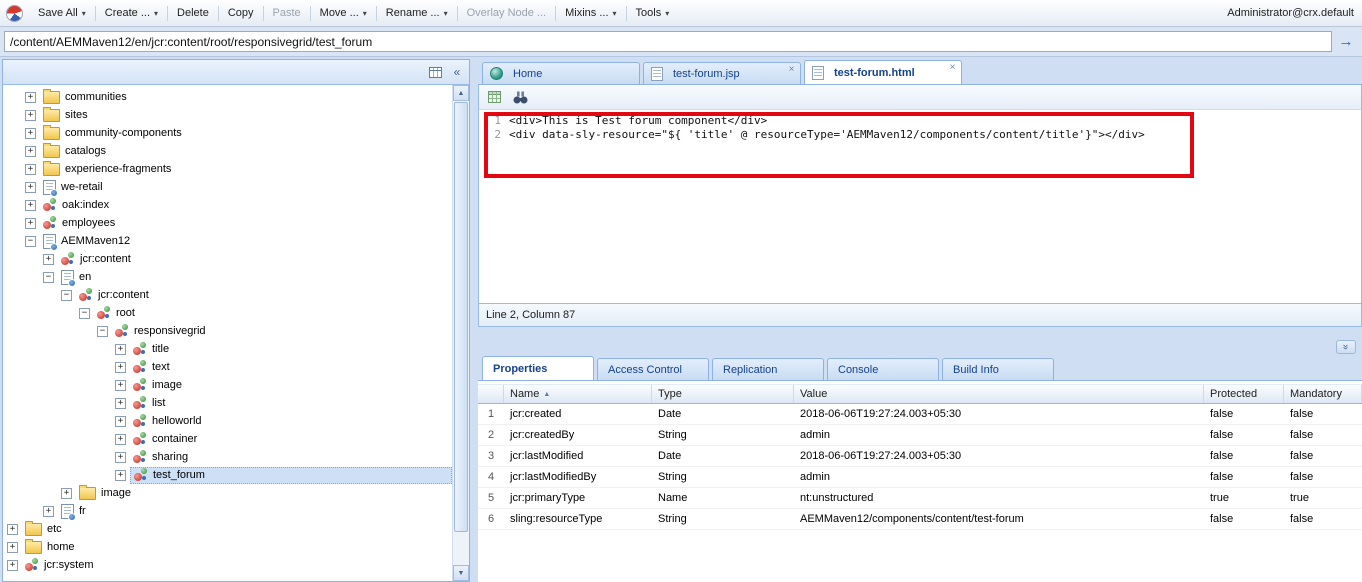 The image size is (1362, 582). What do you see at coordinates (227, 313) in the screenshot?
I see `tree-node-root: − root` at bounding box center [227, 313].